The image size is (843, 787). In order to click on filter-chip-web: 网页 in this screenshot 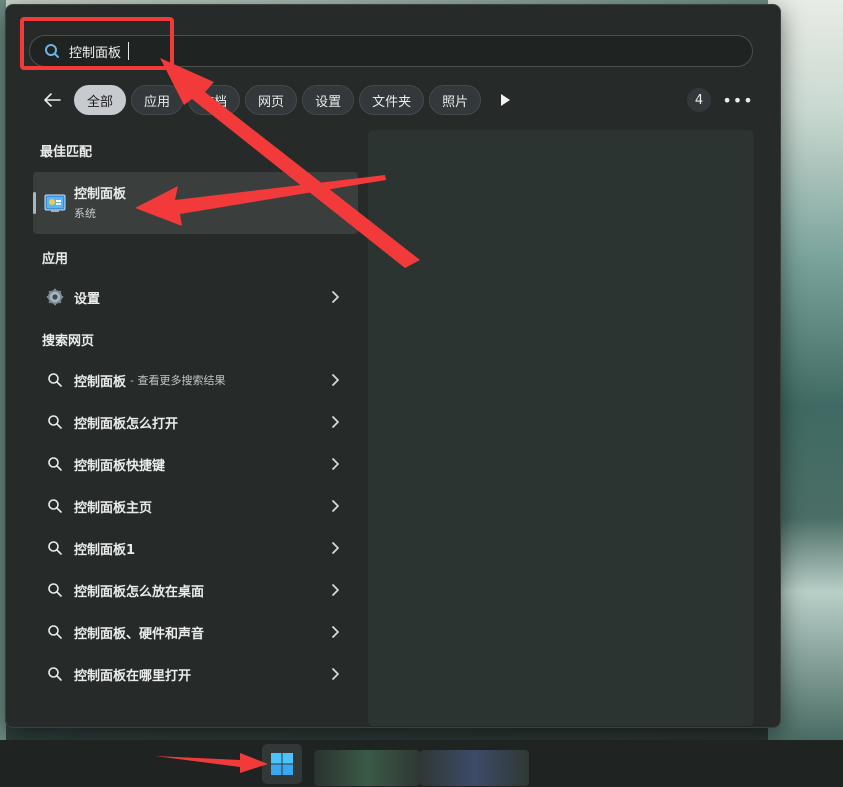, I will do `click(271, 100)`.